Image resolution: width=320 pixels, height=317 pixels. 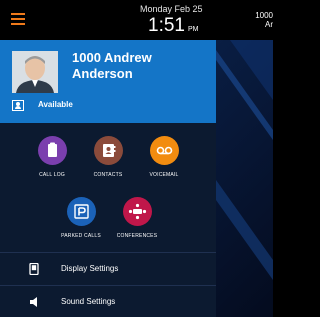 I want to click on display-settings-item: Display Settings, so click(x=108, y=268).